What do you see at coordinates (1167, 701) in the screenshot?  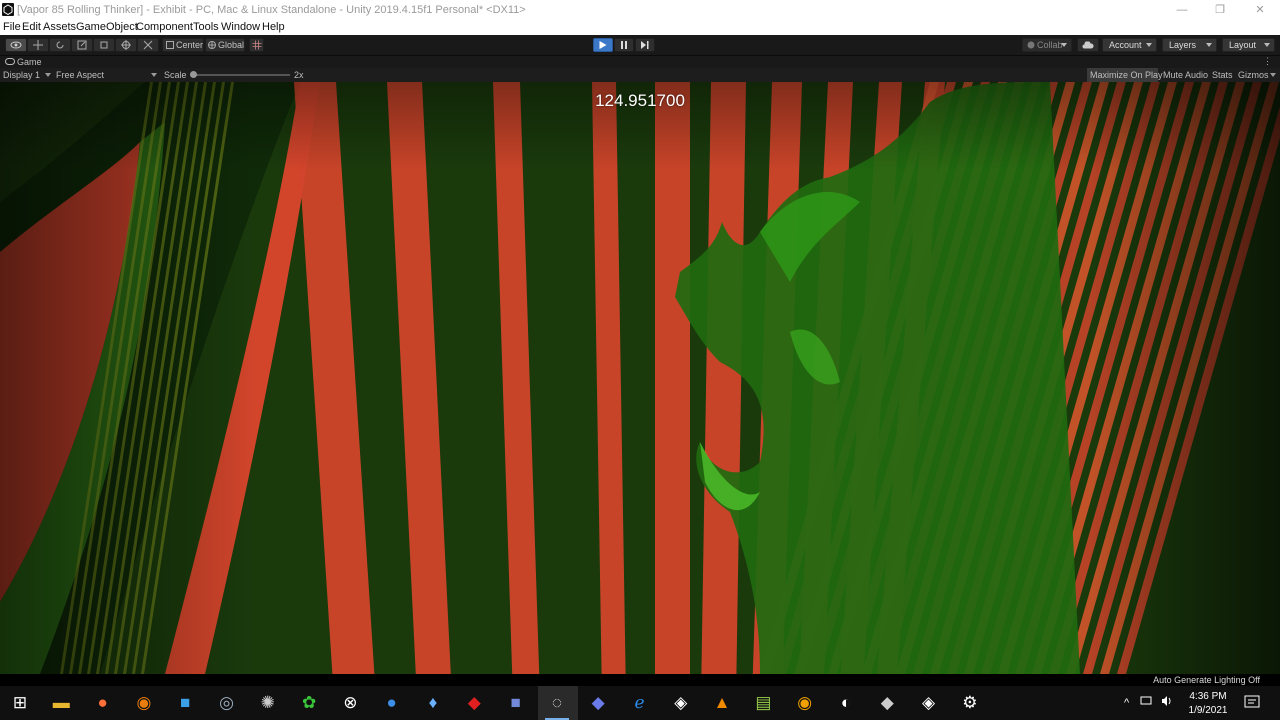 I see `volume-icon` at bounding box center [1167, 701].